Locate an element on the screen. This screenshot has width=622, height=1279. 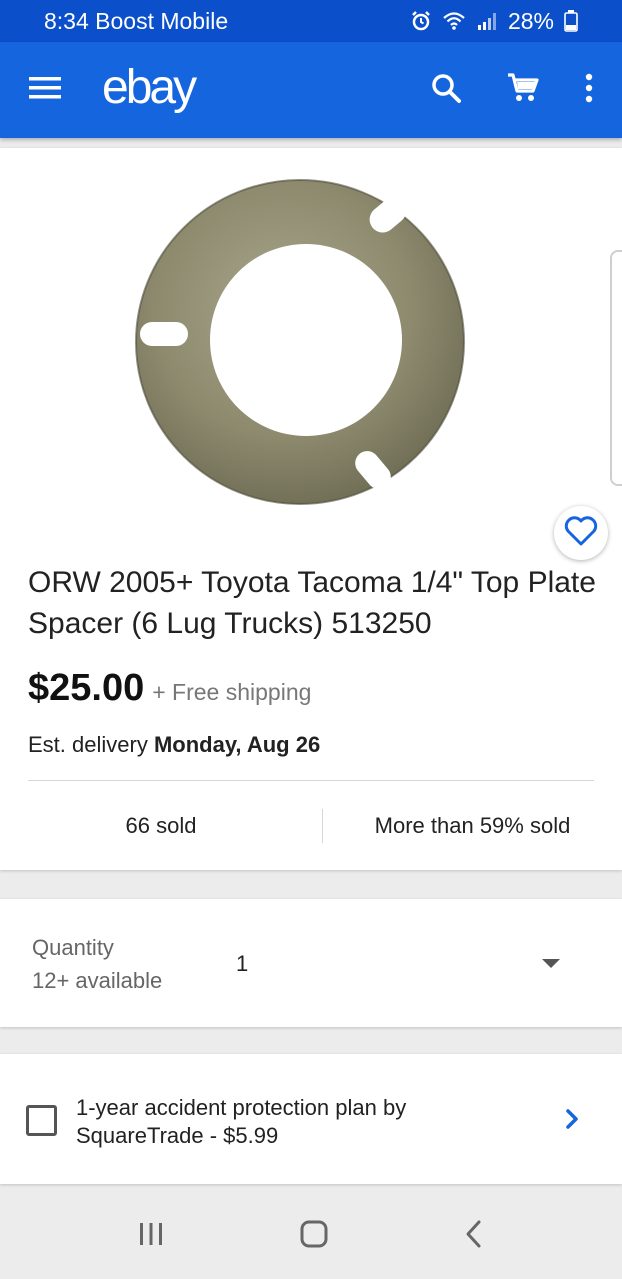
status-time-carrier: 8:34 Boost Mobile is located at coordinates (136, 20).